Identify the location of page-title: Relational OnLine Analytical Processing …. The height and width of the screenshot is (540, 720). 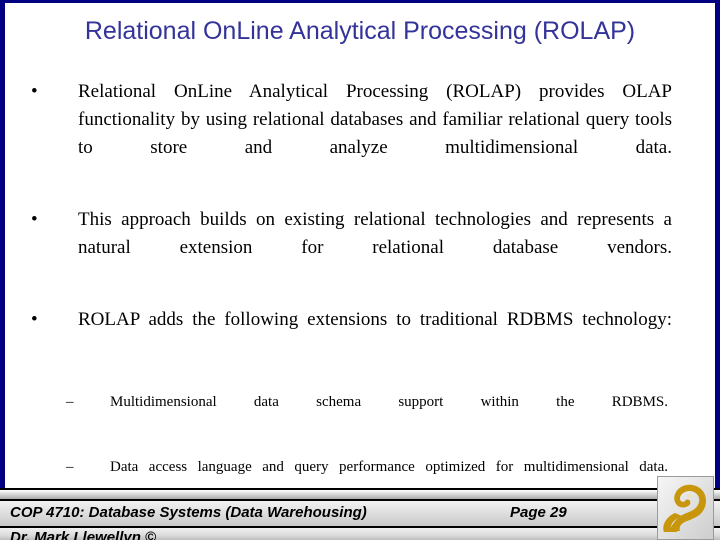
(360, 31).